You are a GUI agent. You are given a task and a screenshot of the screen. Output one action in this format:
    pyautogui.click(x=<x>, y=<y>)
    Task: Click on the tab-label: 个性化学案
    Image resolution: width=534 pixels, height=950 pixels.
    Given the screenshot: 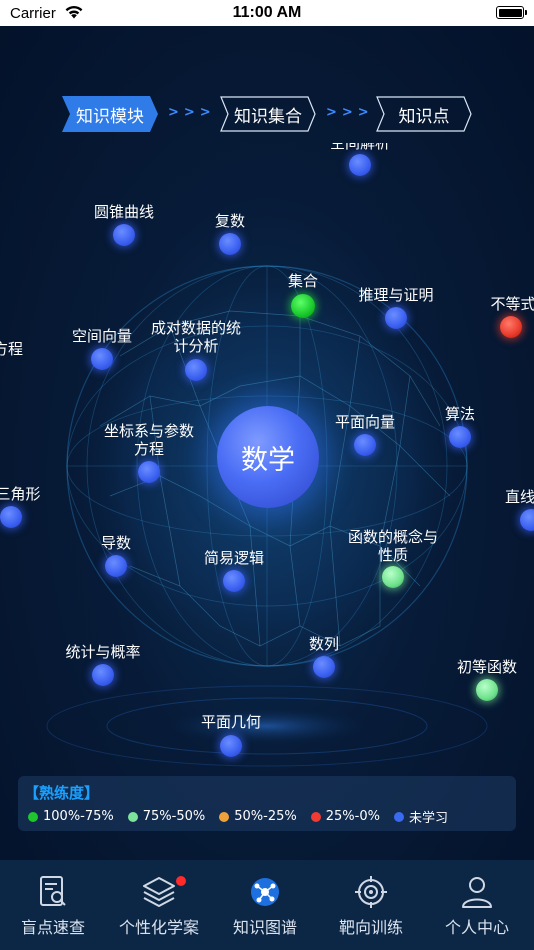 What is the action you would take?
    pyautogui.click(x=158, y=927)
    